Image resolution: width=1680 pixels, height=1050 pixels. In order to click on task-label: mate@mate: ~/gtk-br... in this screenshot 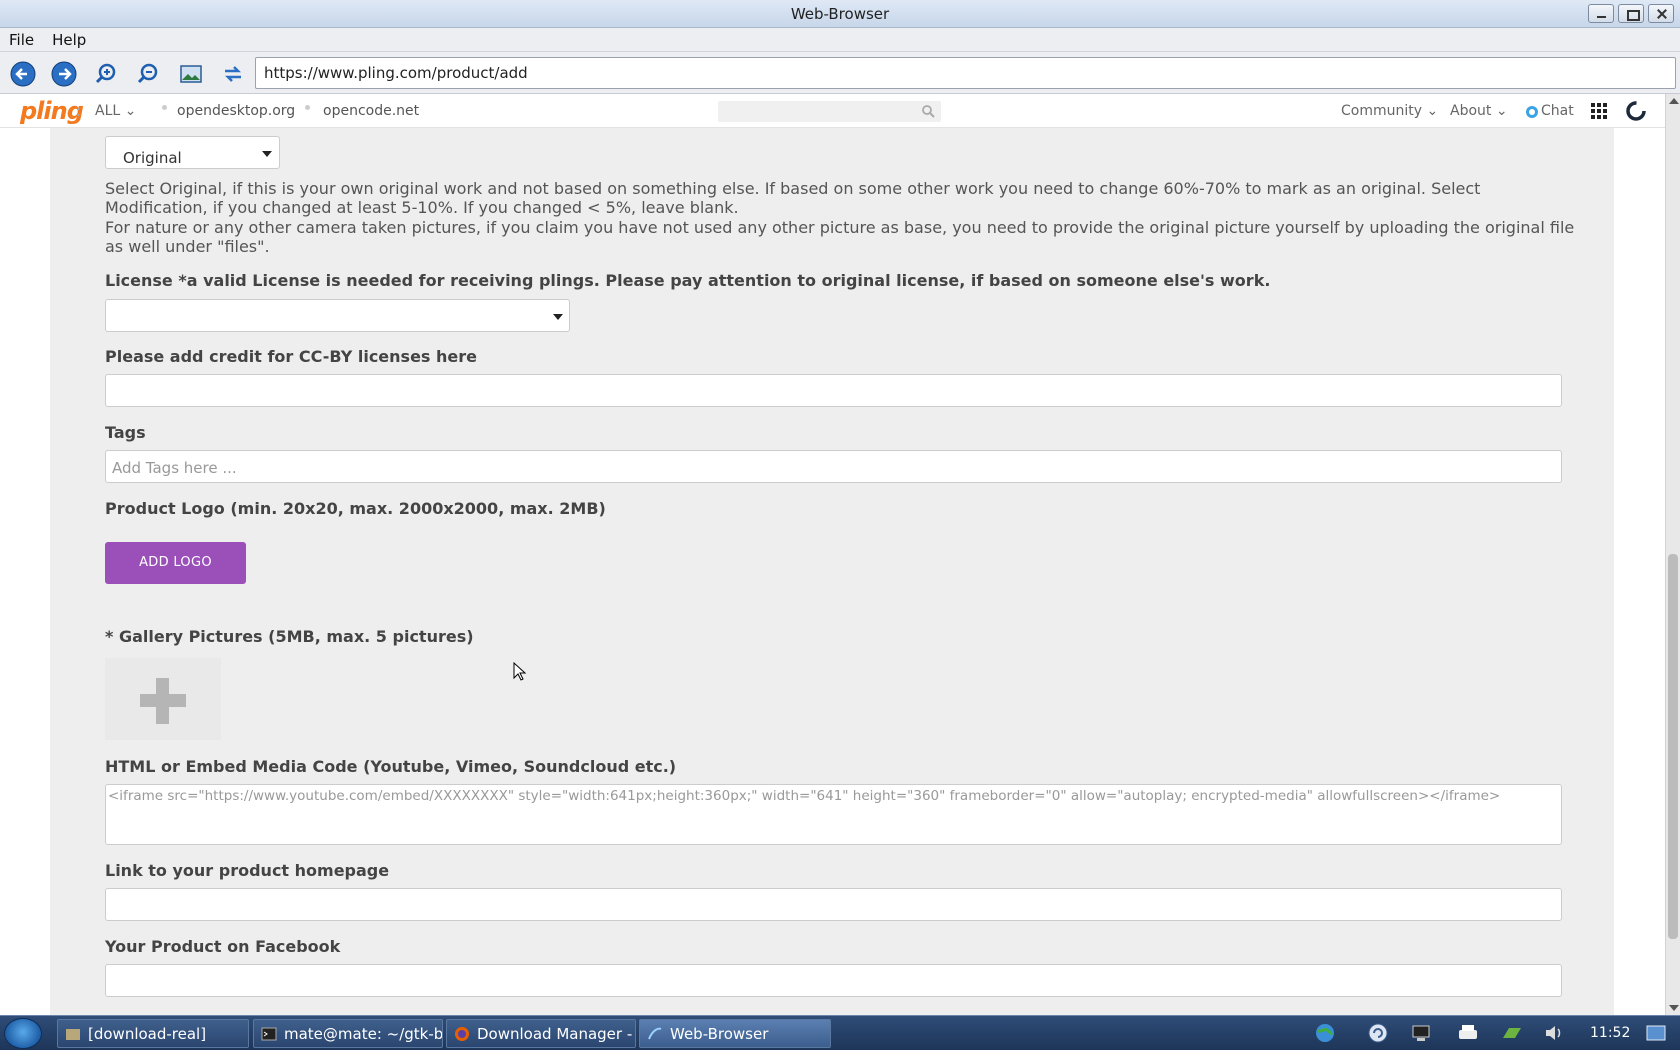, I will do `click(363, 1034)`.